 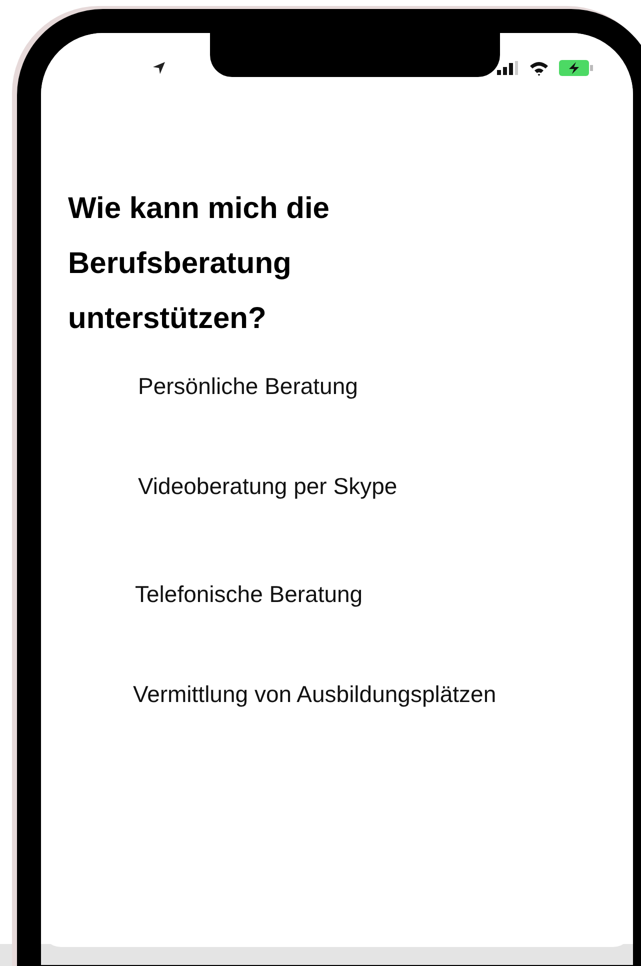 What do you see at coordinates (268, 486) in the screenshot?
I see `option-text: Videoberatung per Skype` at bounding box center [268, 486].